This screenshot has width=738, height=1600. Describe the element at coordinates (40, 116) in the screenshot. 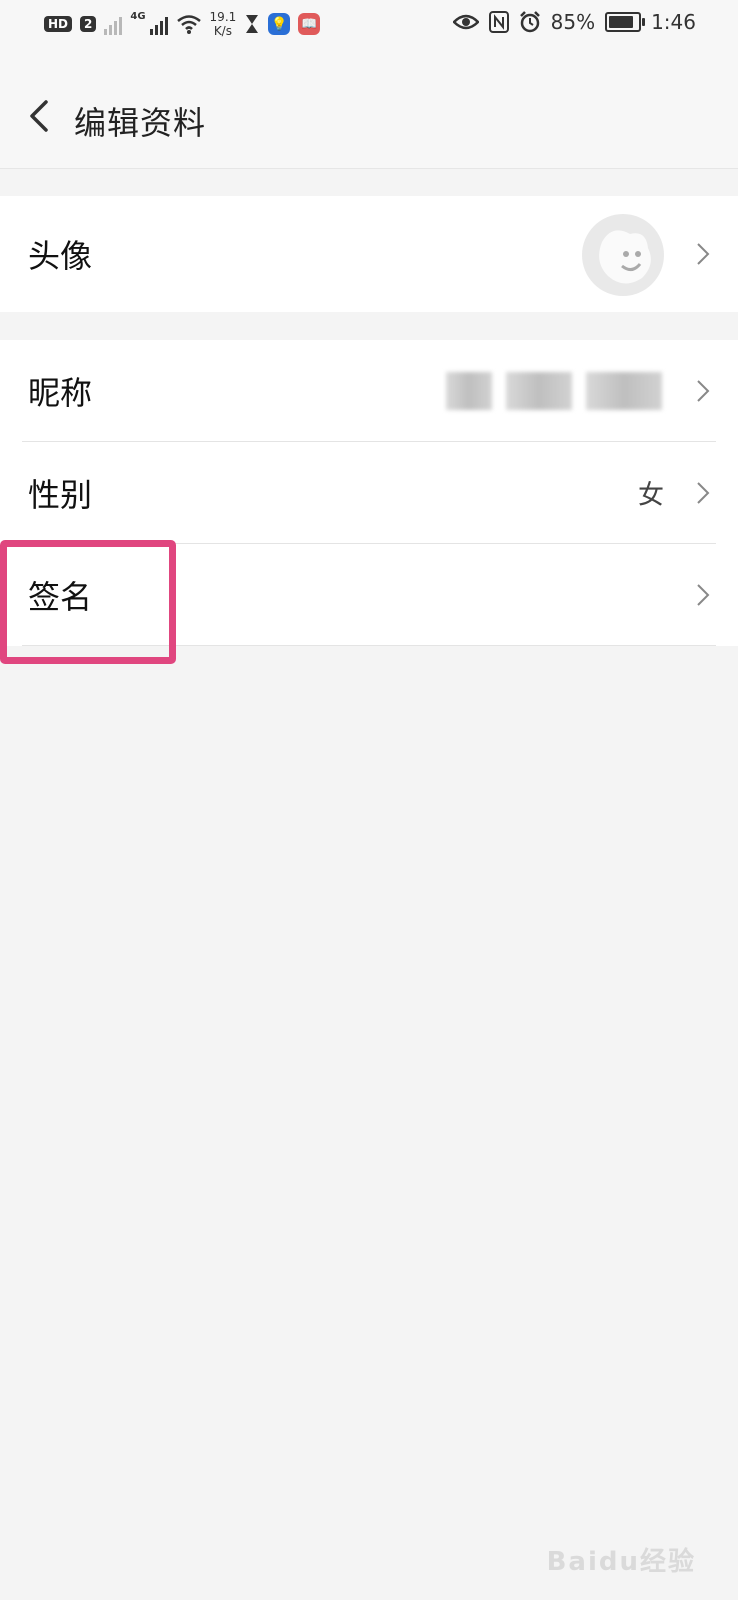

I see `chevron-left-icon` at that location.